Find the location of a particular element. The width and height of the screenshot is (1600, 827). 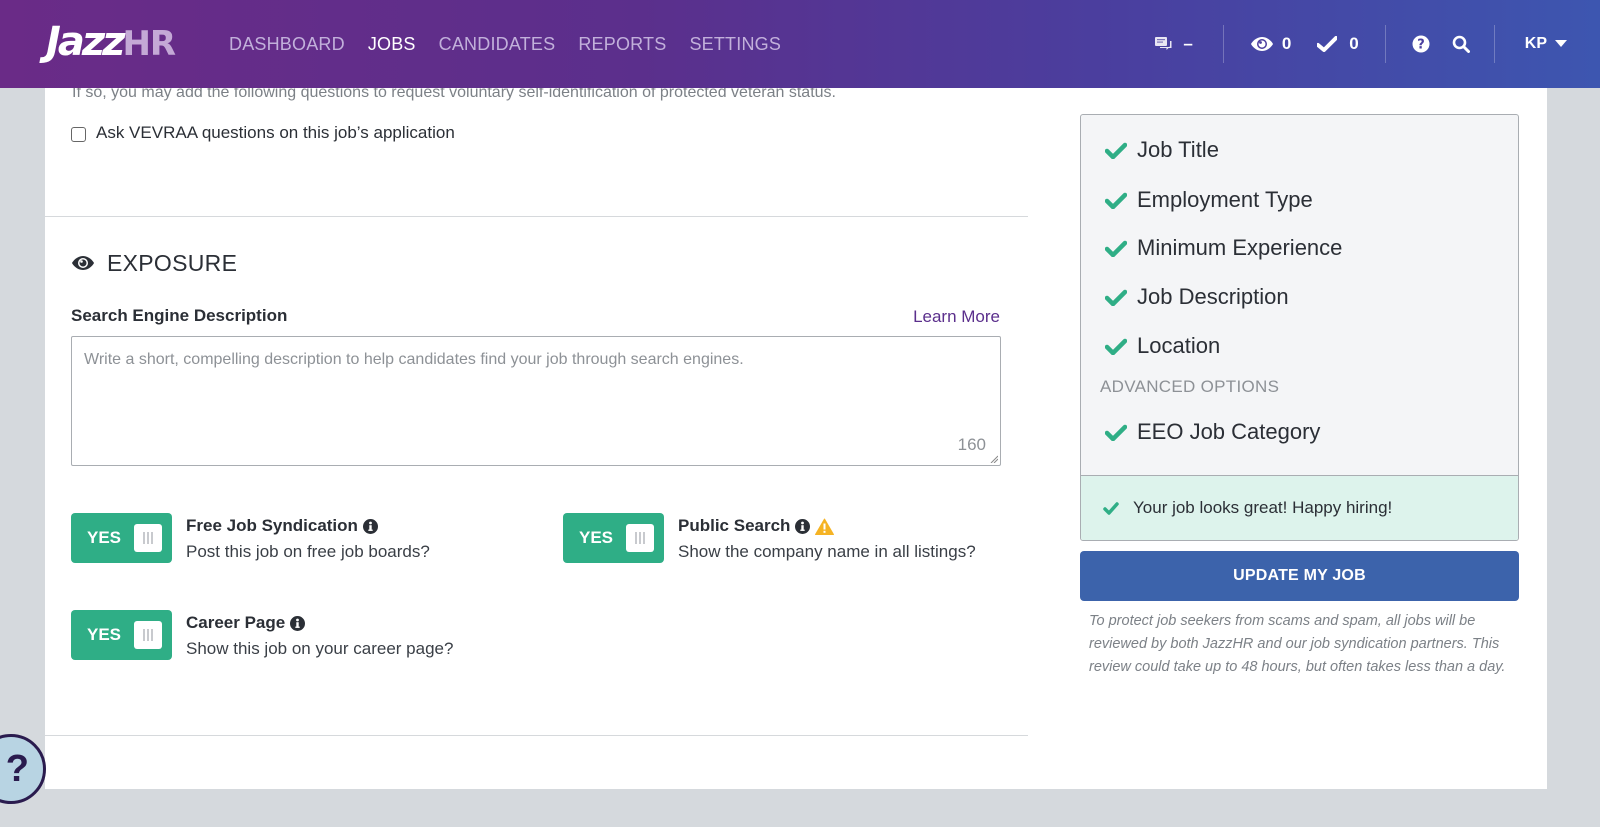

free-job-syndication-toggle: YES is located at coordinates (121, 538).